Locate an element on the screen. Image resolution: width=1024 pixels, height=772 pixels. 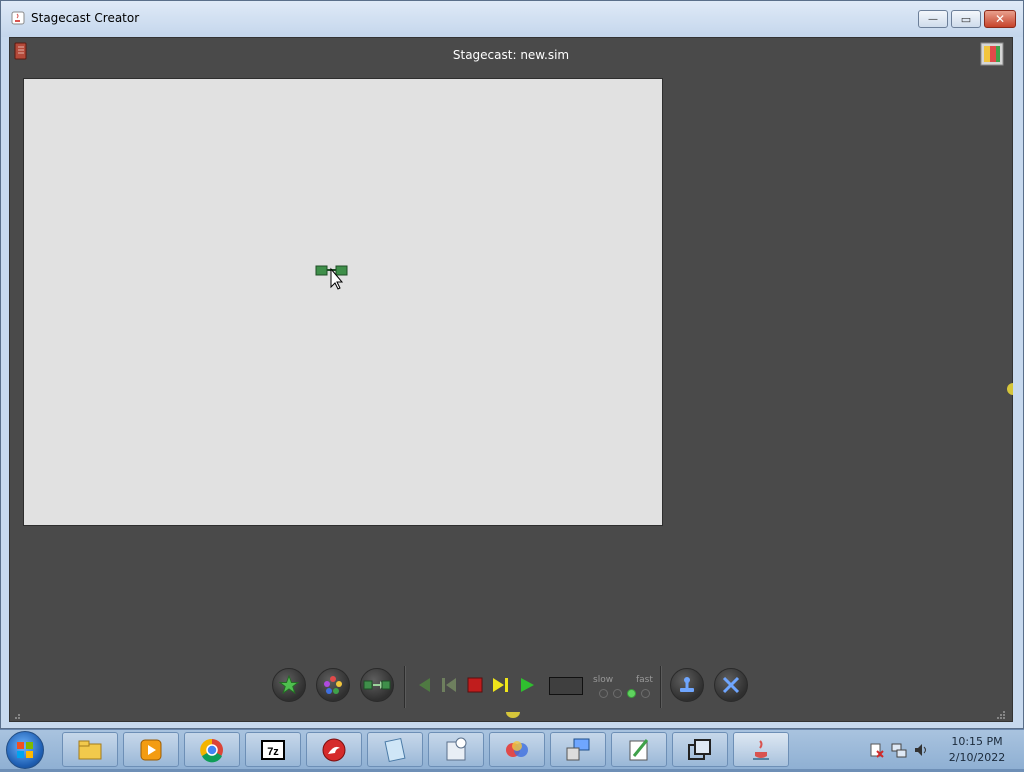
start-button is located at coordinates (25, 750).